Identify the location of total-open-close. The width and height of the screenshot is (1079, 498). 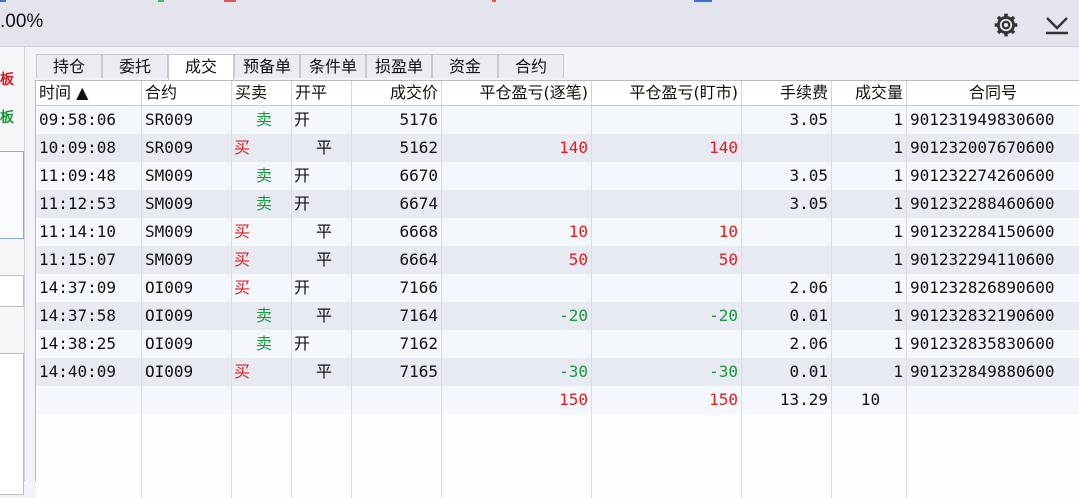
(322, 400).